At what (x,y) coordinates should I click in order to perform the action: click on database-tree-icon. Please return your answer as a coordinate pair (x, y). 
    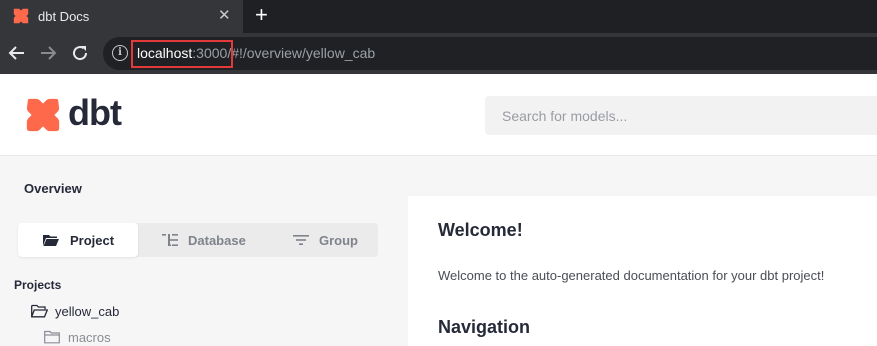
    Looking at the image, I should click on (170, 240).